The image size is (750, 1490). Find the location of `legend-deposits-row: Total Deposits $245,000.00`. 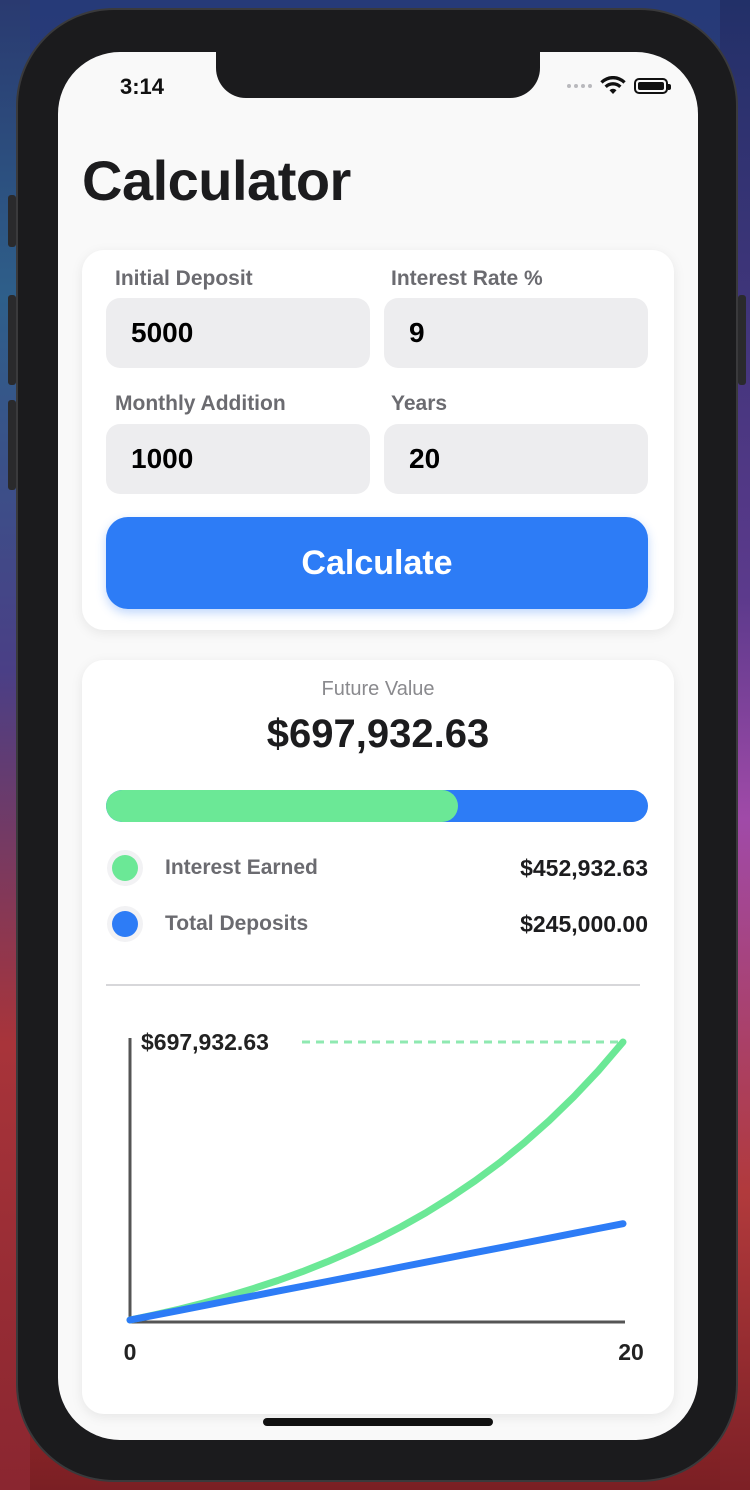

legend-deposits-row: Total Deposits $245,000.00 is located at coordinates (377, 924).